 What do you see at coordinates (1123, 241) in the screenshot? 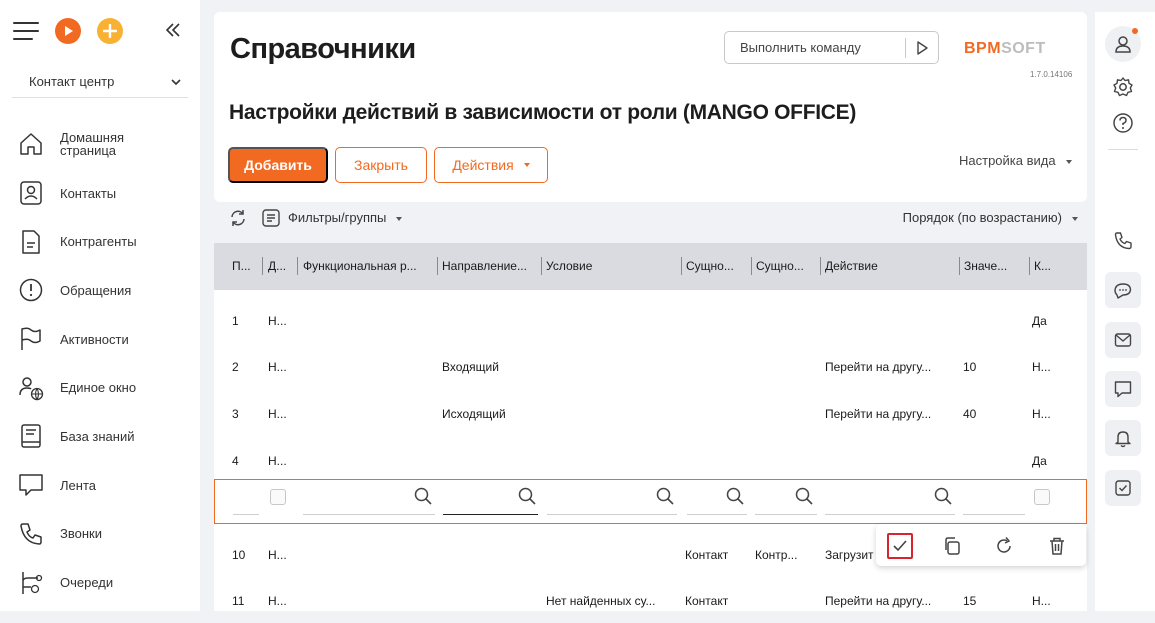
I see `phone-button` at bounding box center [1123, 241].